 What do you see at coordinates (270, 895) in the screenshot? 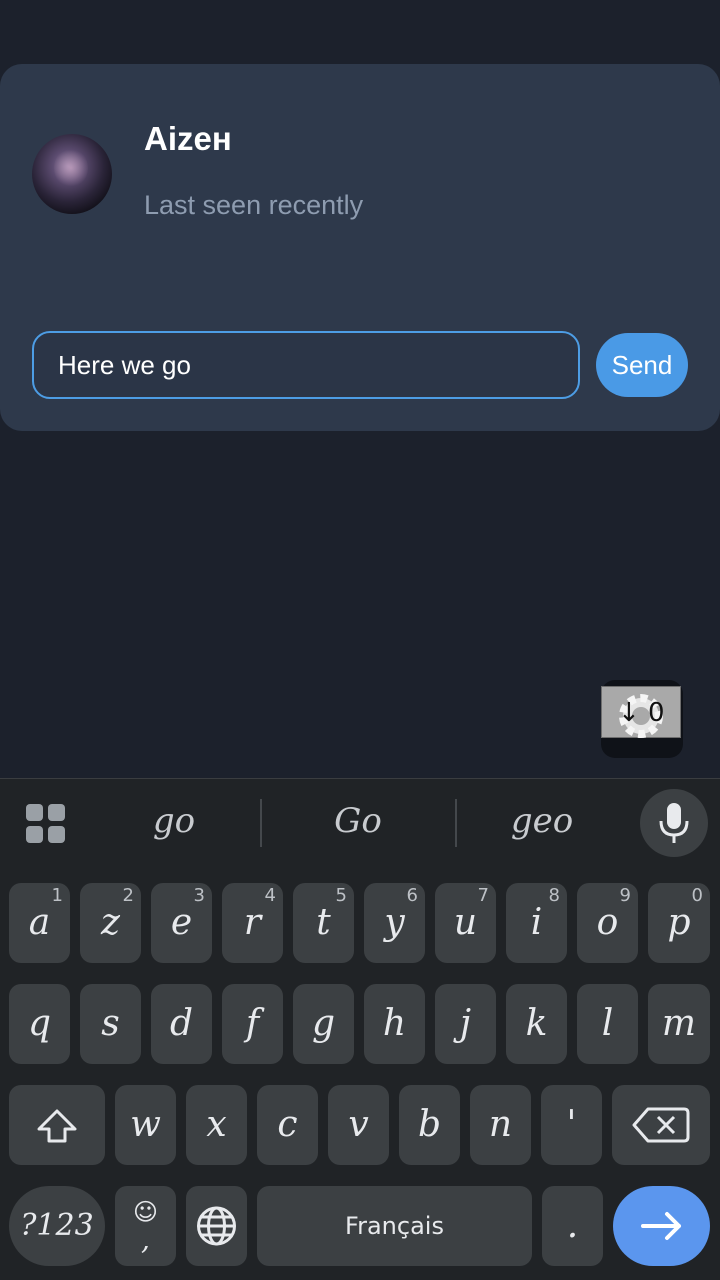
I see `key-hint: 4` at bounding box center [270, 895].